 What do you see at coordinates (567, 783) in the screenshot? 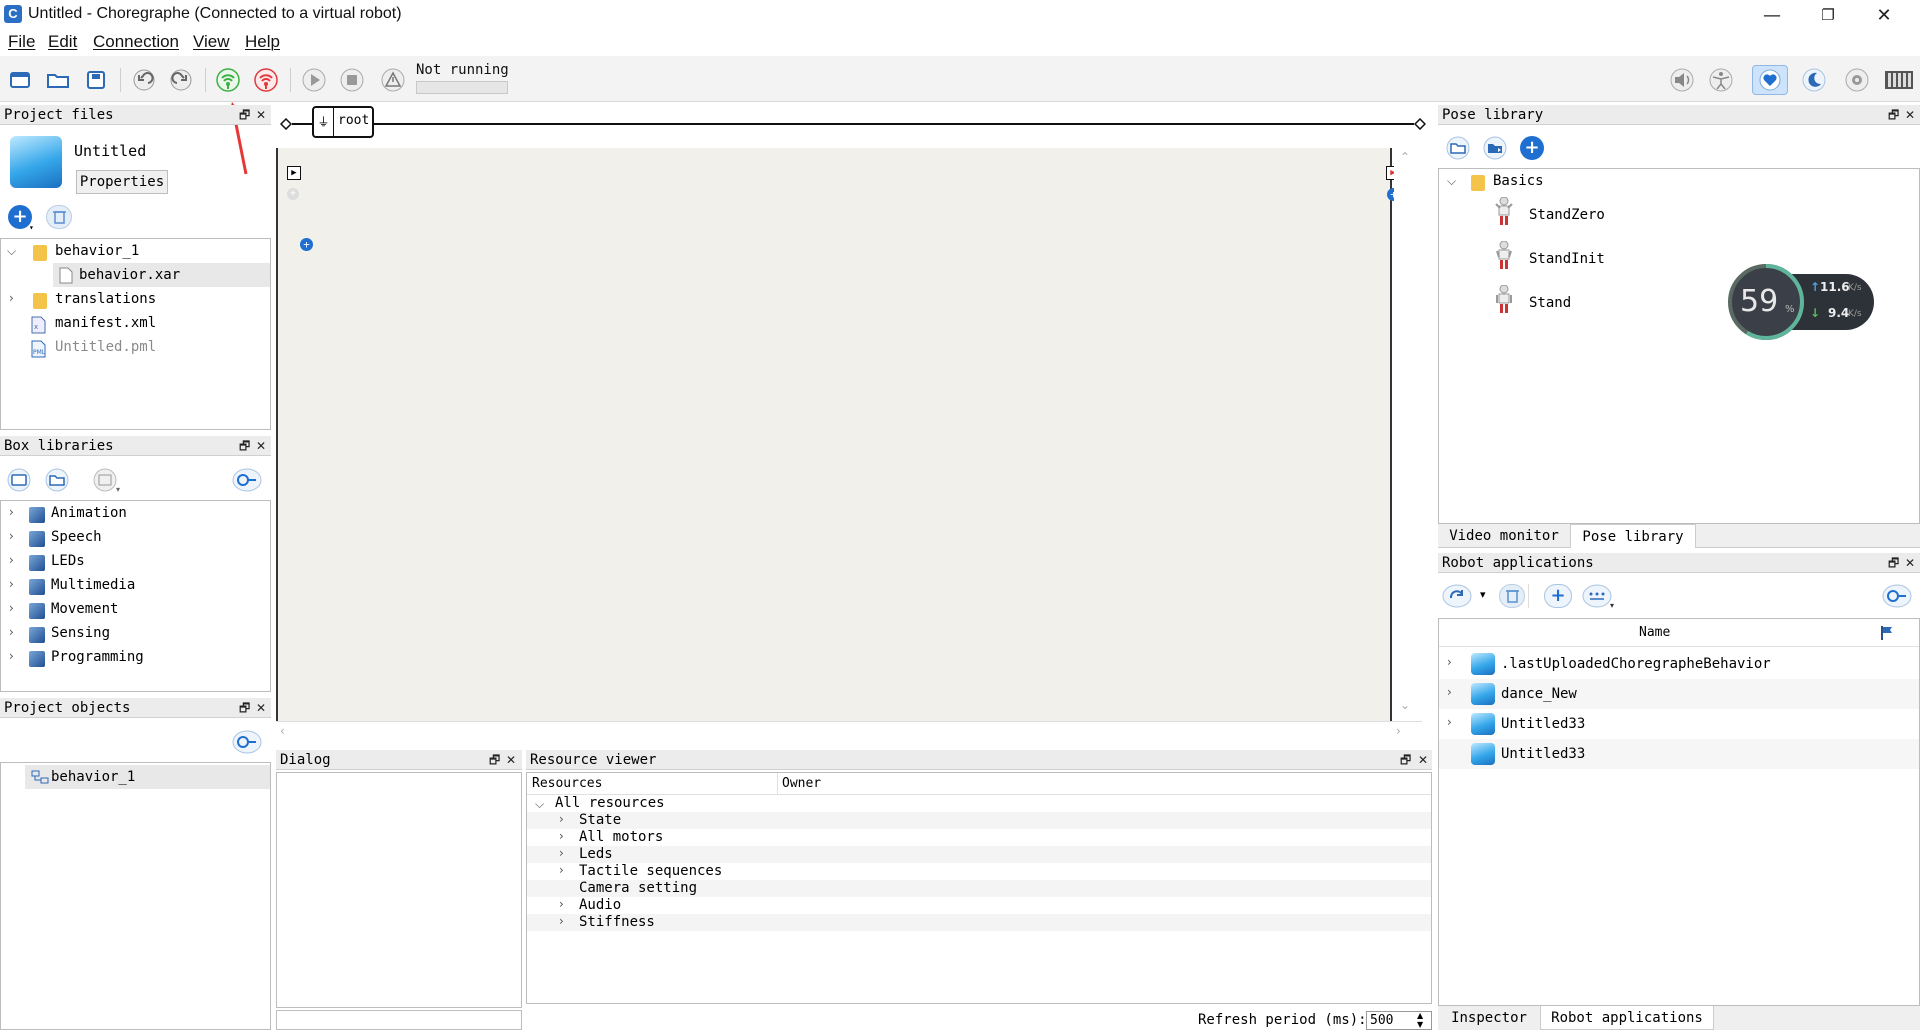
I see `column-resources: Resources` at bounding box center [567, 783].